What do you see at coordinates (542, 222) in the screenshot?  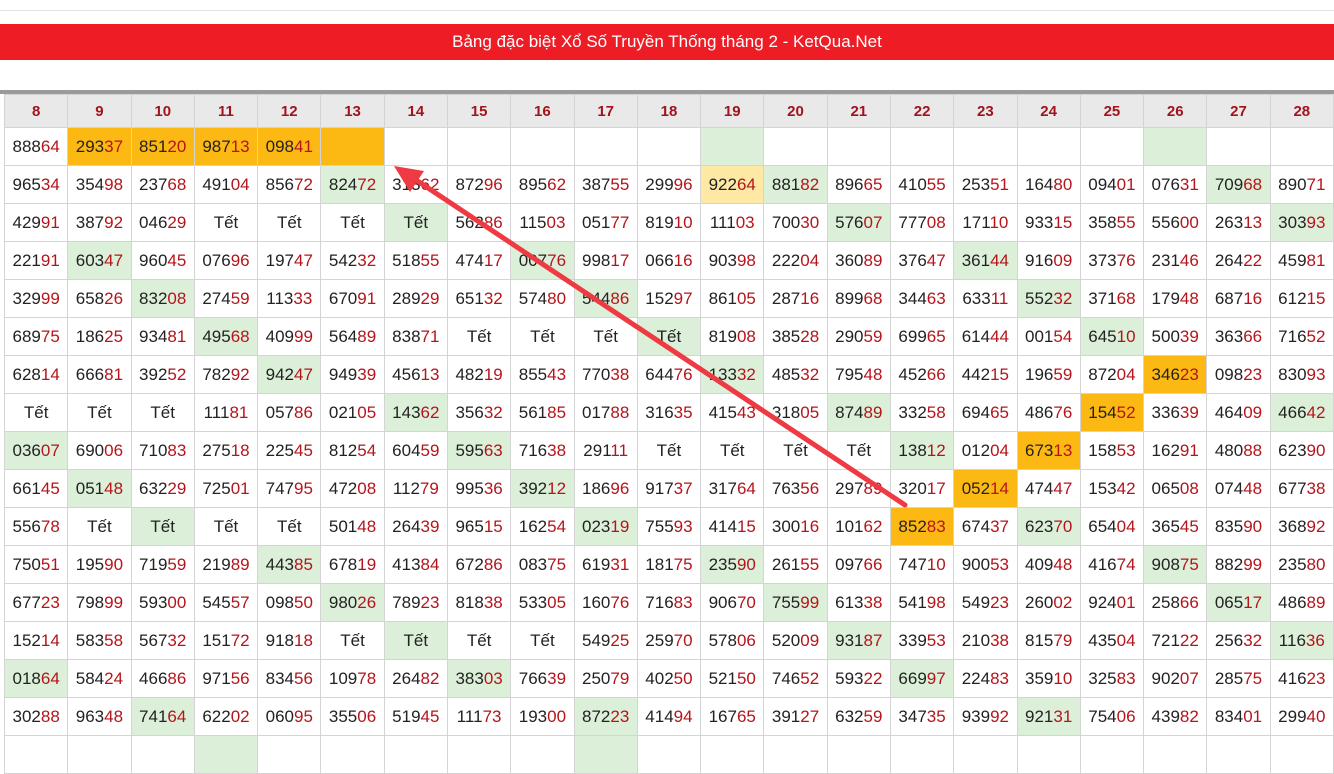 I see `result-cell: 11503` at bounding box center [542, 222].